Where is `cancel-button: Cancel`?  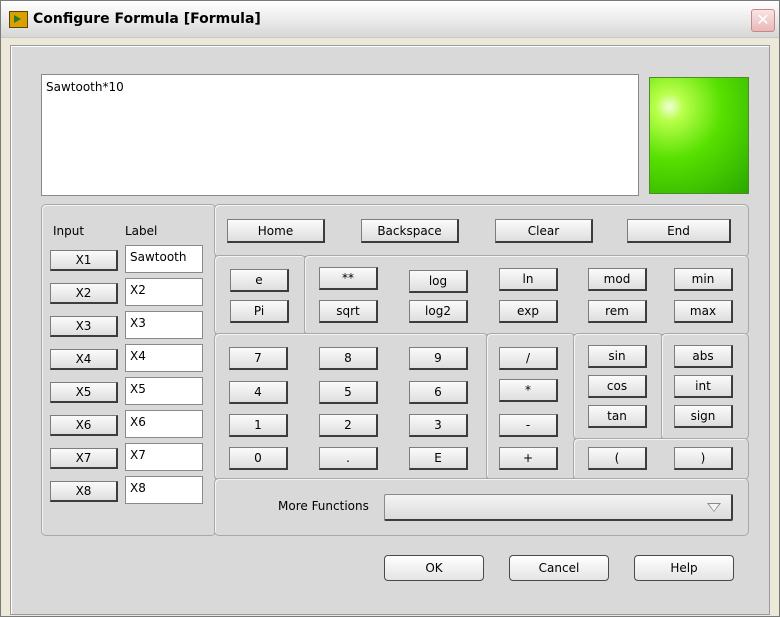
cancel-button: Cancel is located at coordinates (559, 568).